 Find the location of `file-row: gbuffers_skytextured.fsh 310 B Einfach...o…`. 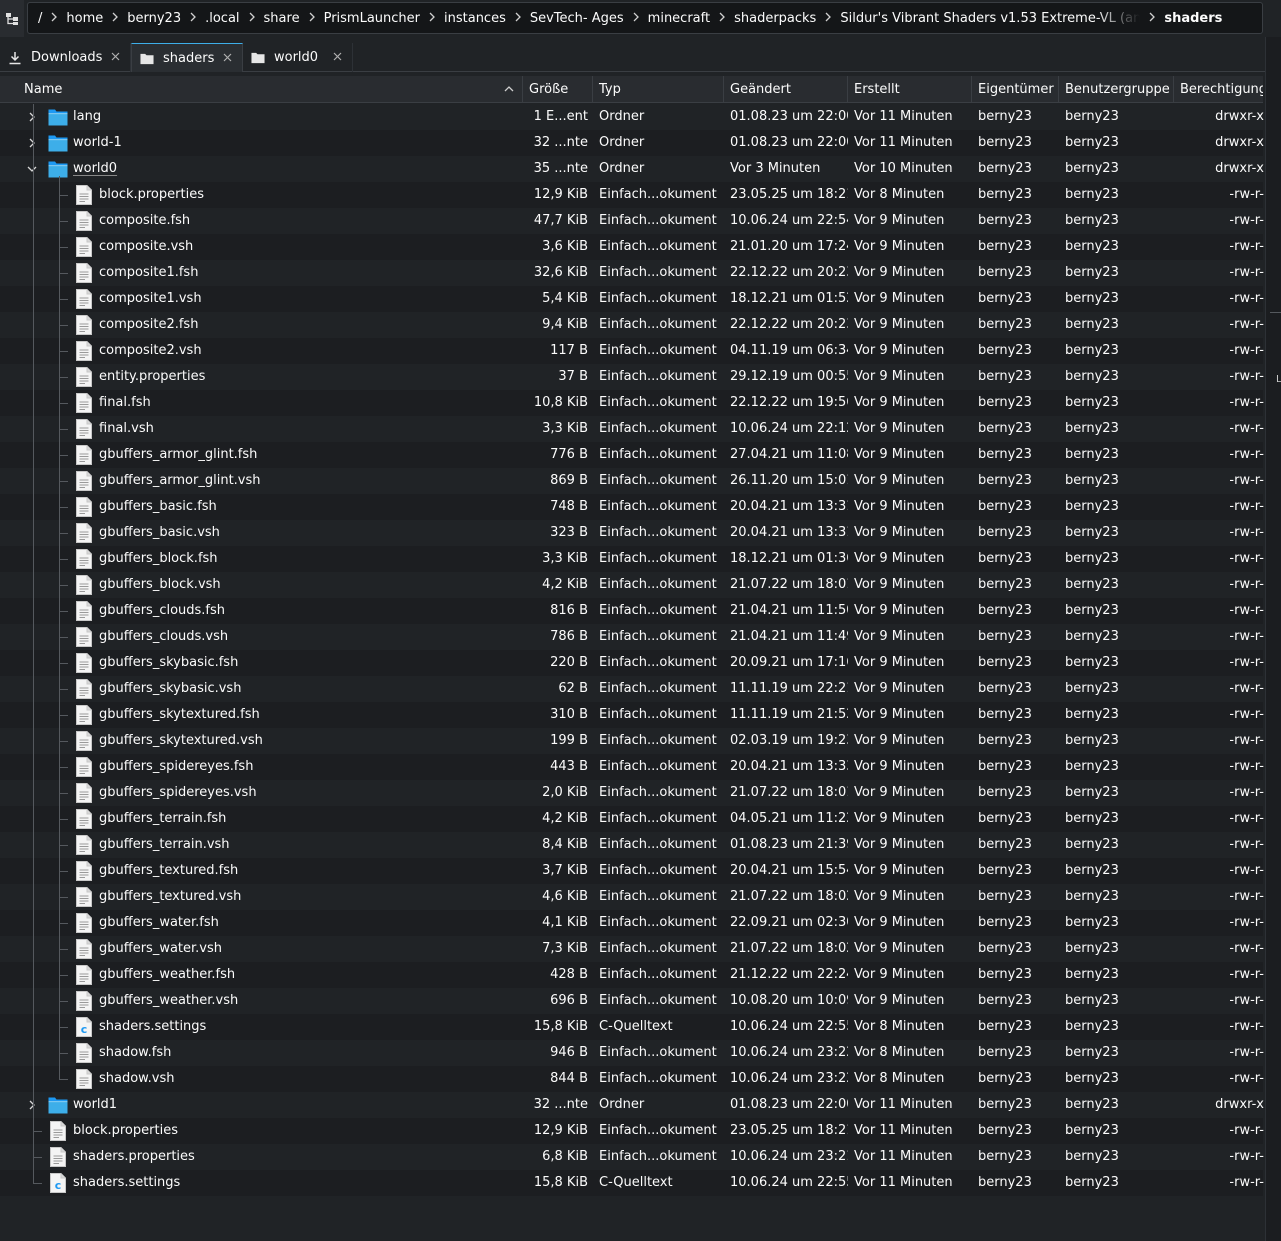

file-row: gbuffers_skytextured.fsh 310 B Einfach...o… is located at coordinates (632, 715).